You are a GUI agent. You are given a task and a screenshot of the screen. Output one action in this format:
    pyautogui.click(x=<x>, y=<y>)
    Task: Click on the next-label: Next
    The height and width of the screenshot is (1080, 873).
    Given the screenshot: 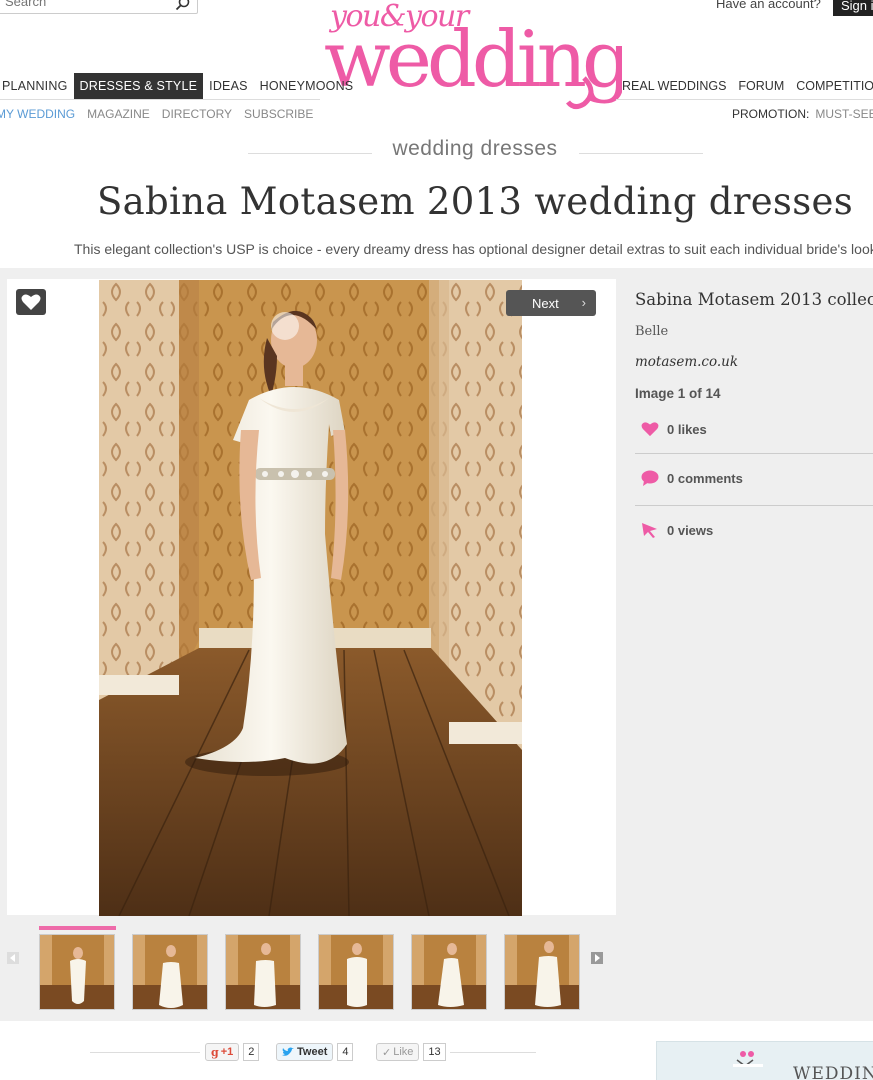 What is the action you would take?
    pyautogui.click(x=545, y=303)
    